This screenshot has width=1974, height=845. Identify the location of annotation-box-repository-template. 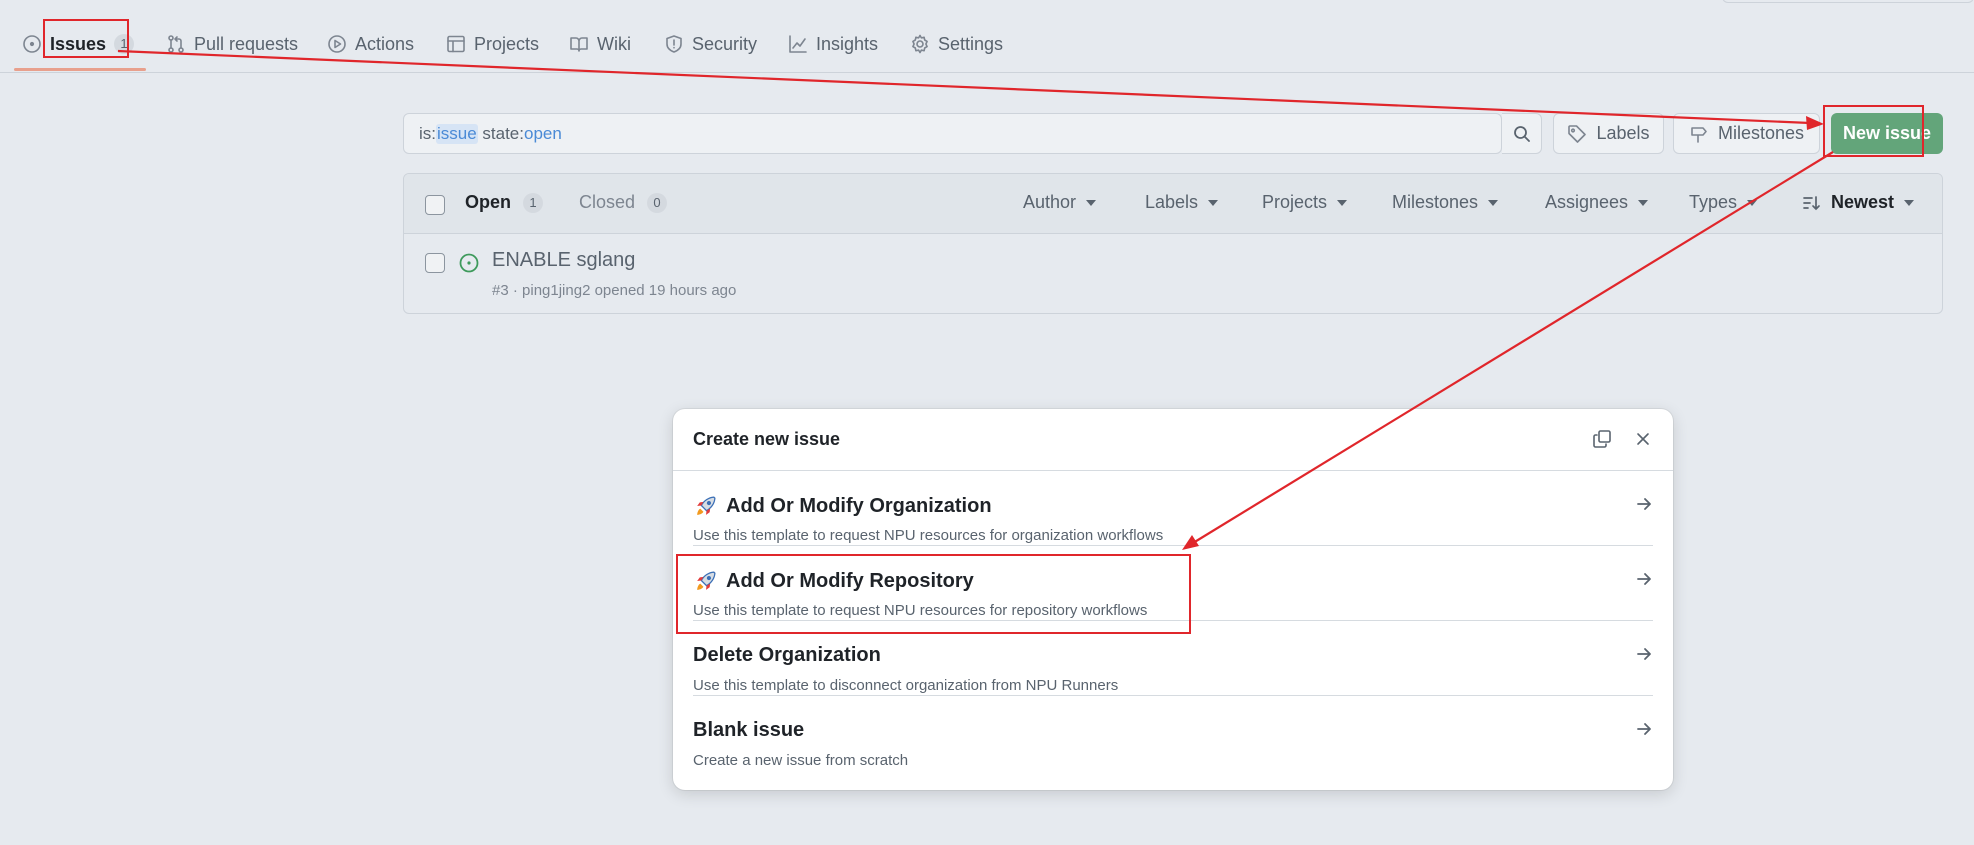
(933, 594).